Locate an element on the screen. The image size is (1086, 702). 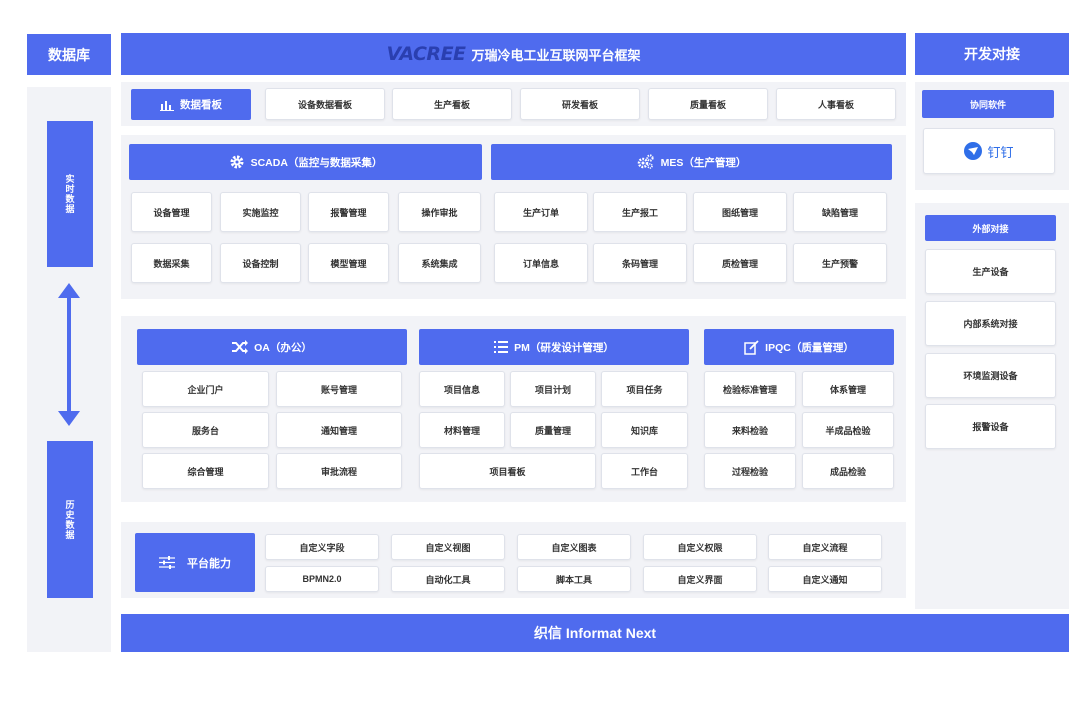
ipqc-header: IPQC（质量管理） is located at coordinates (799, 347).